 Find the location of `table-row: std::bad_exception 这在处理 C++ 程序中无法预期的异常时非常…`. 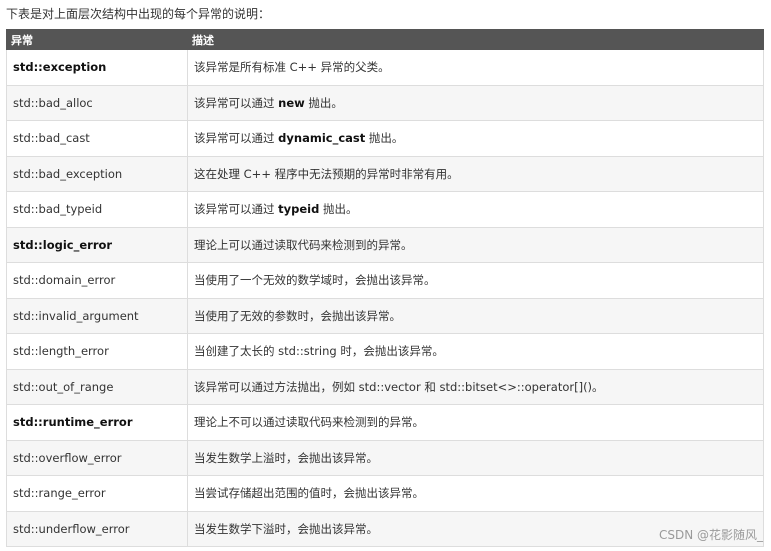

table-row: std::bad_exception 这在处理 C++ 程序中无法预期的异常时非常… is located at coordinates (385, 173).